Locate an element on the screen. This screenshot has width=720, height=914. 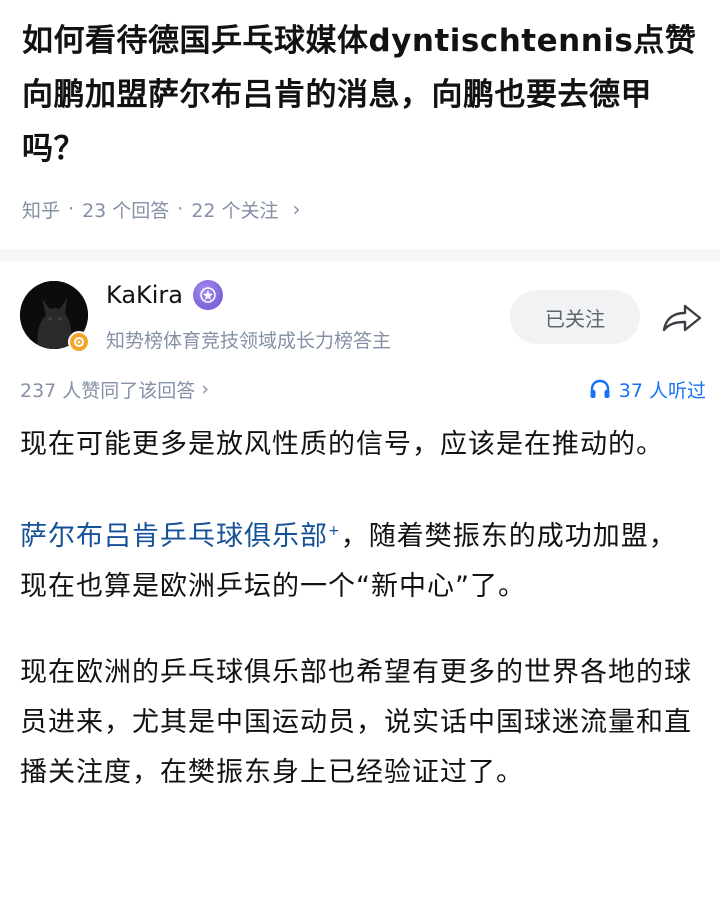
source-label: 知乎 is located at coordinates (41, 210).